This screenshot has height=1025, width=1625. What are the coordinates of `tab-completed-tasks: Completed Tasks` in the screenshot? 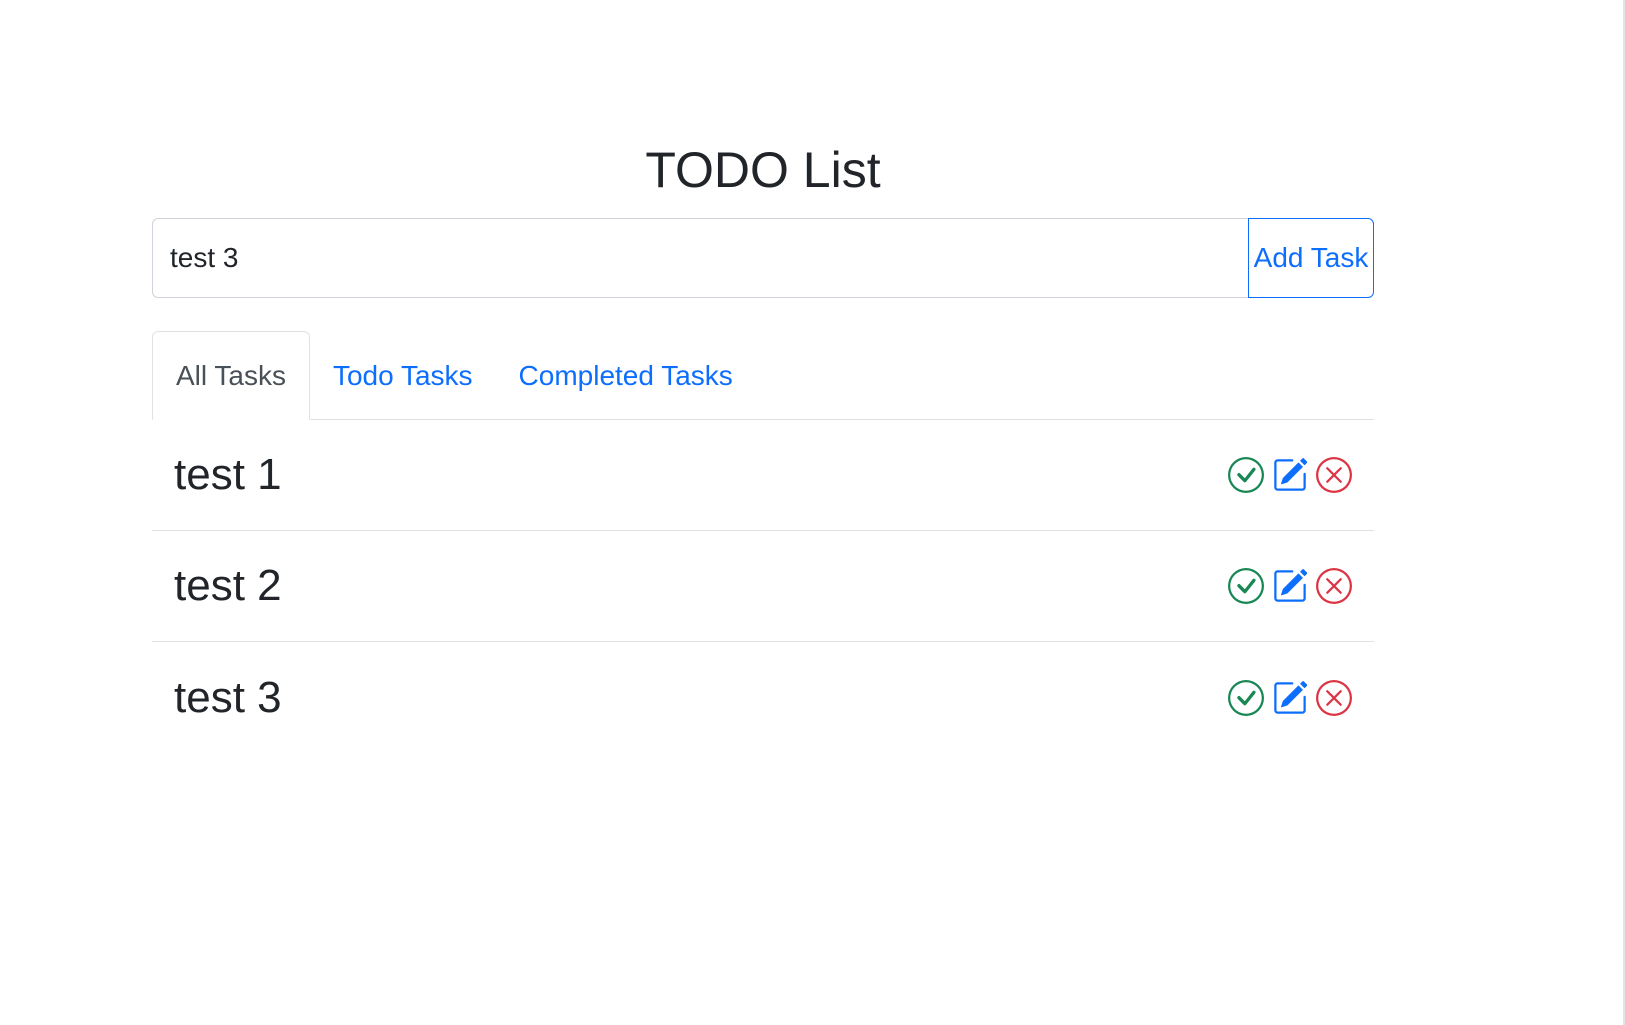 It's located at (626, 376).